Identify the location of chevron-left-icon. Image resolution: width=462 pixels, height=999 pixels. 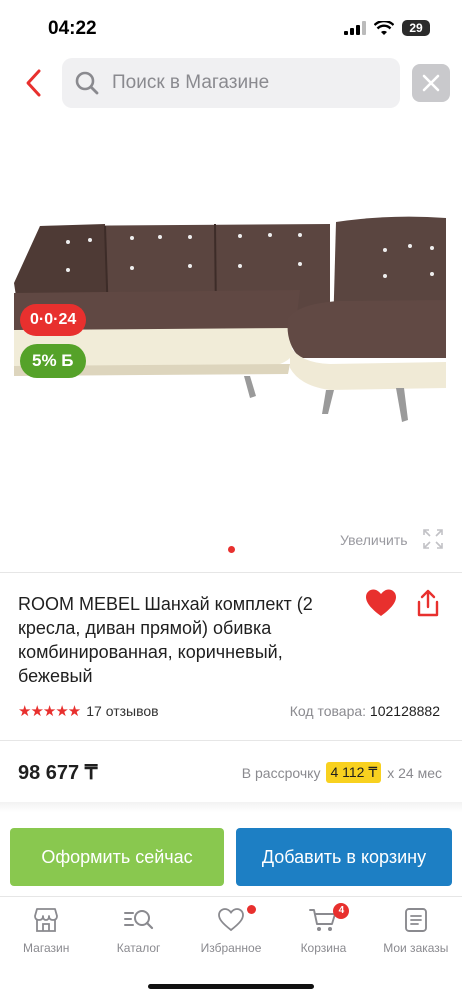
(33, 83).